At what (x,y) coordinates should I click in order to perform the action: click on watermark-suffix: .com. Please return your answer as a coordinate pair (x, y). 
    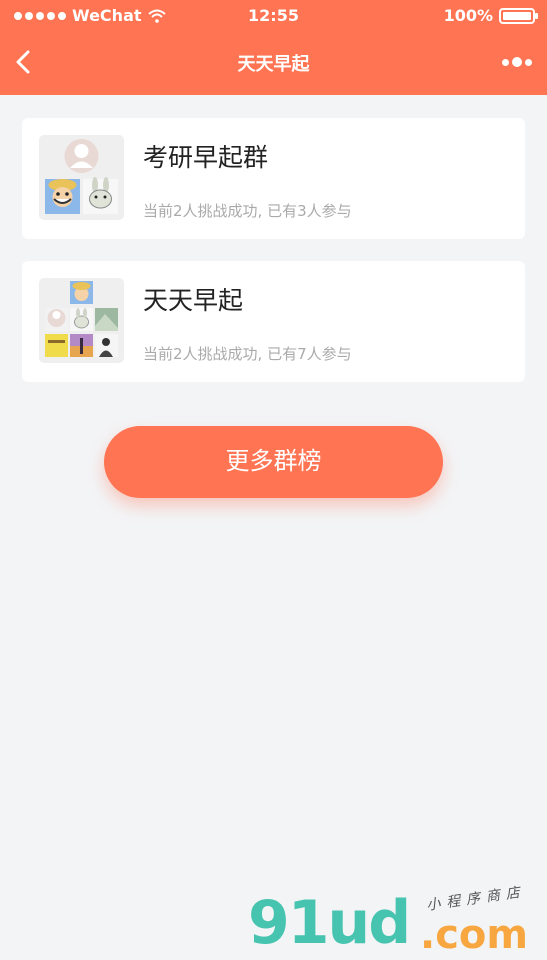
    Looking at the image, I should click on (474, 935).